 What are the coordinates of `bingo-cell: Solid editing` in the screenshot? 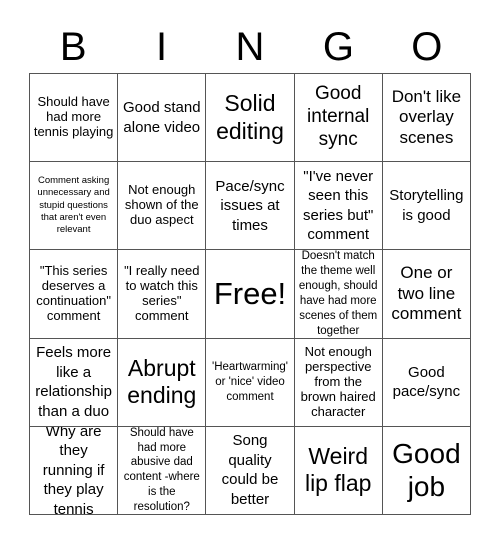 It's located at (250, 118).